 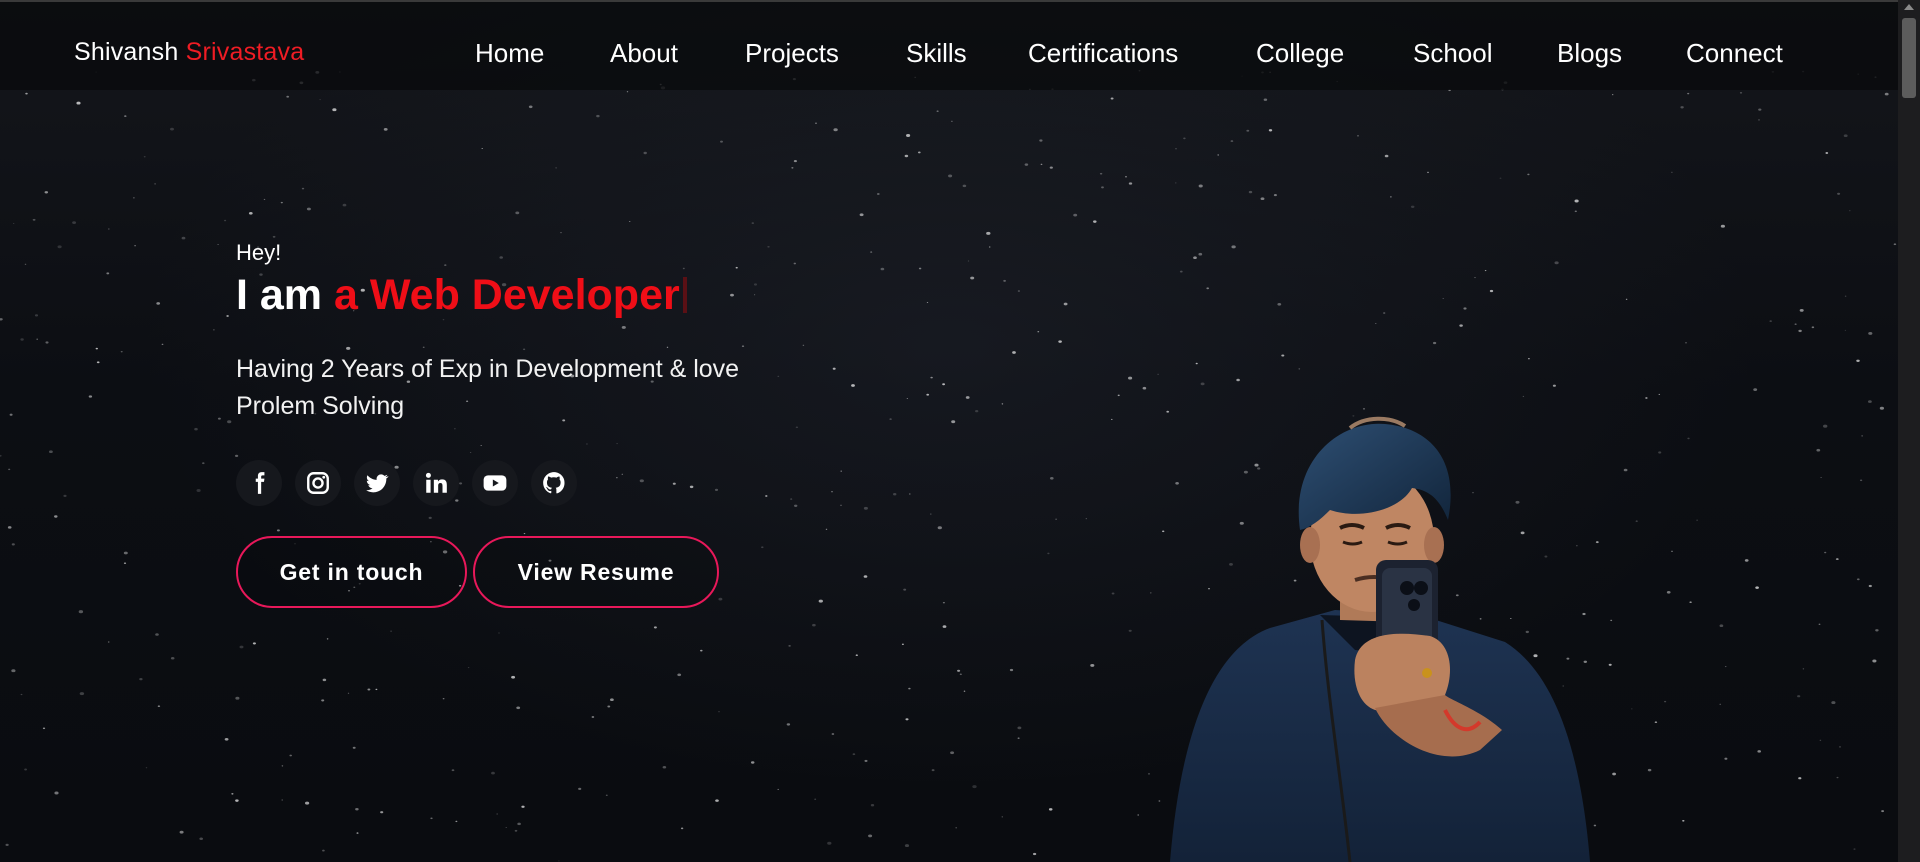 What do you see at coordinates (259, 483) in the screenshot?
I see `facebook-icon` at bounding box center [259, 483].